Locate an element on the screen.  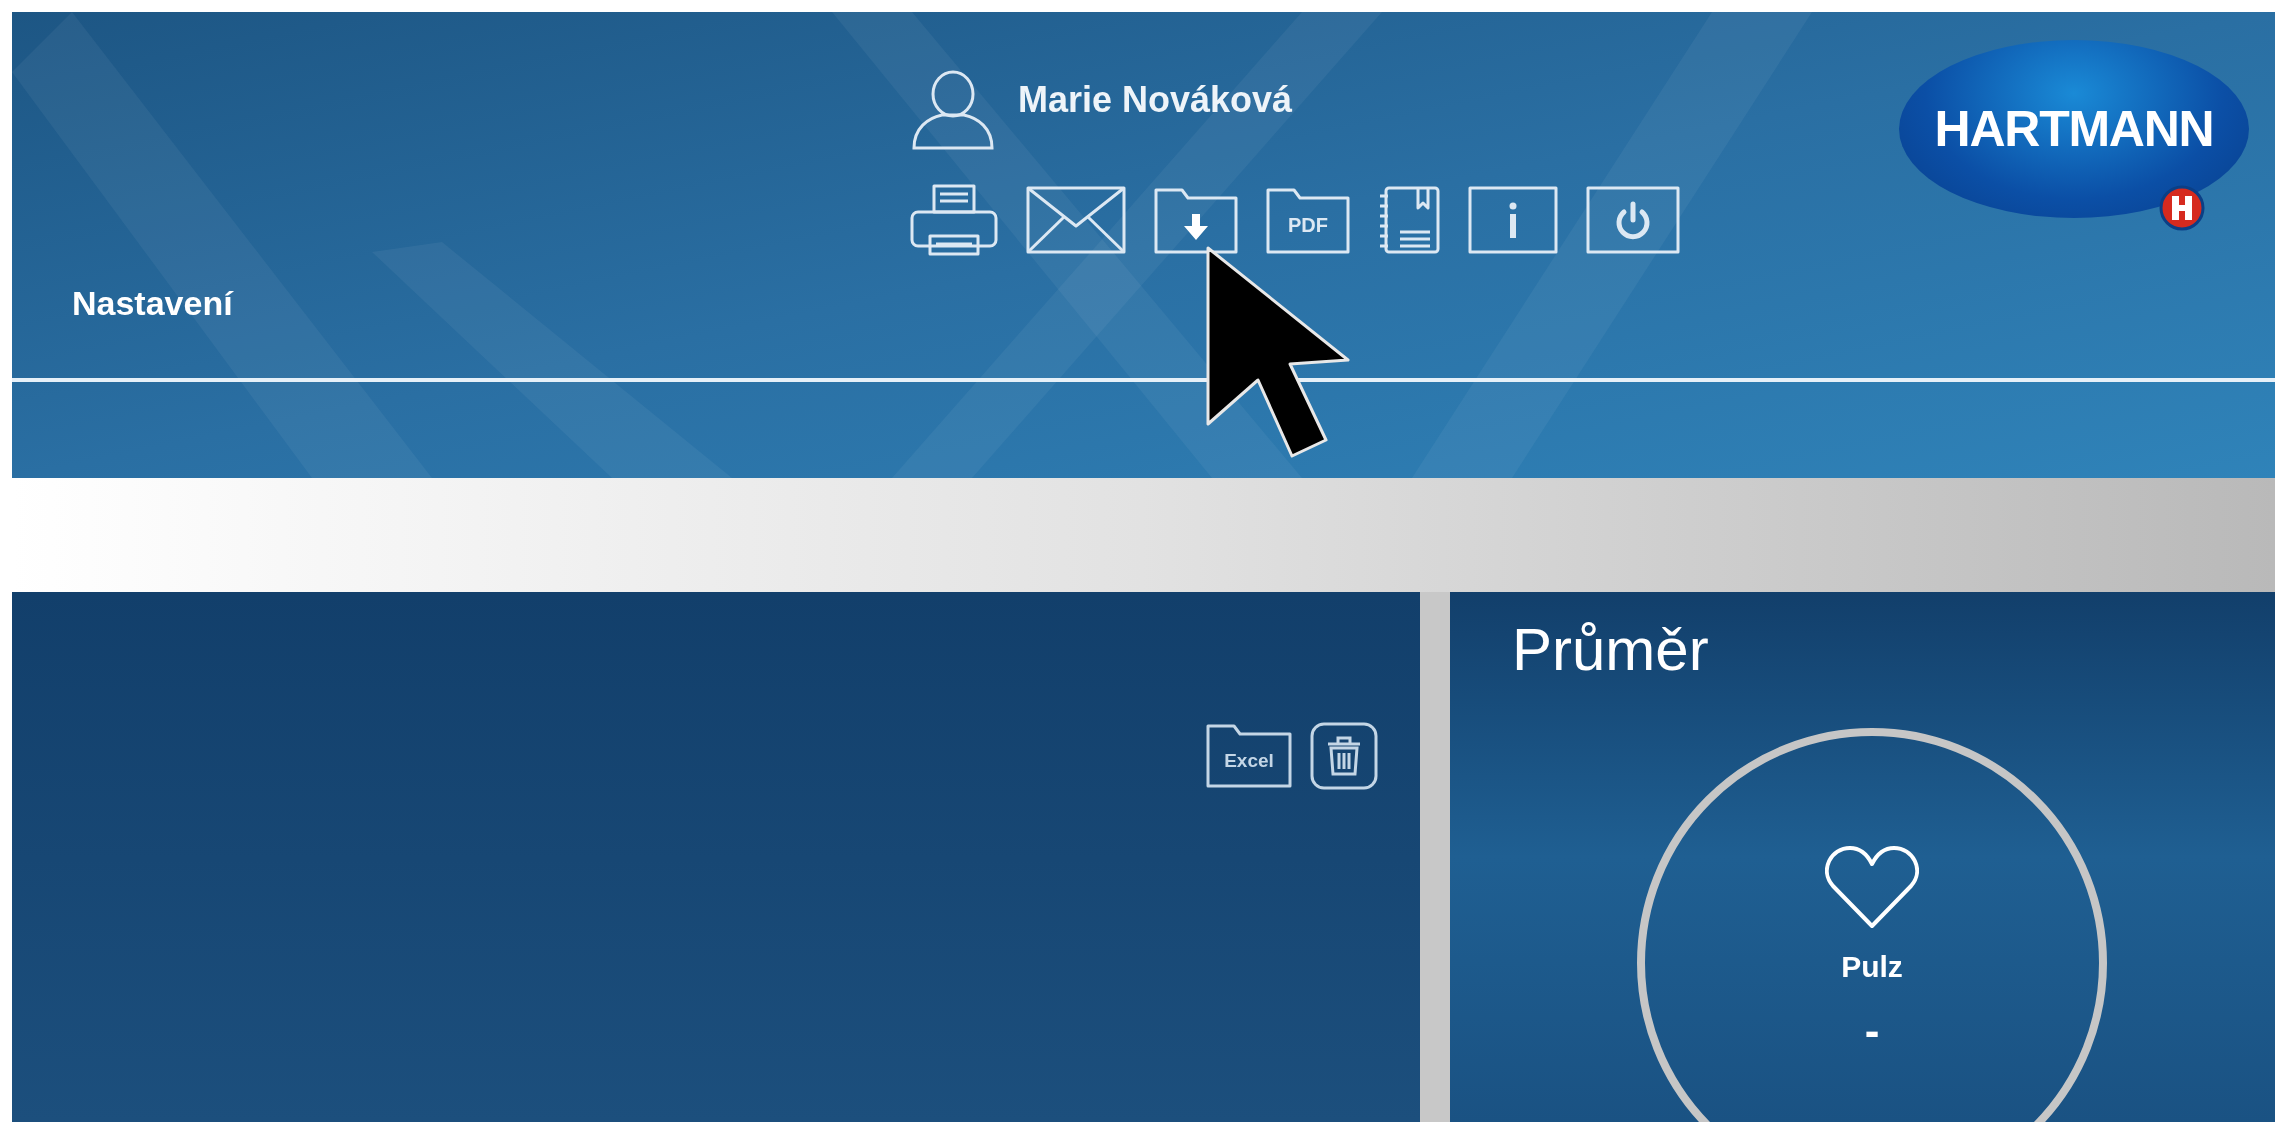
gauge-label: Pulz is located at coordinates (1872, 967).